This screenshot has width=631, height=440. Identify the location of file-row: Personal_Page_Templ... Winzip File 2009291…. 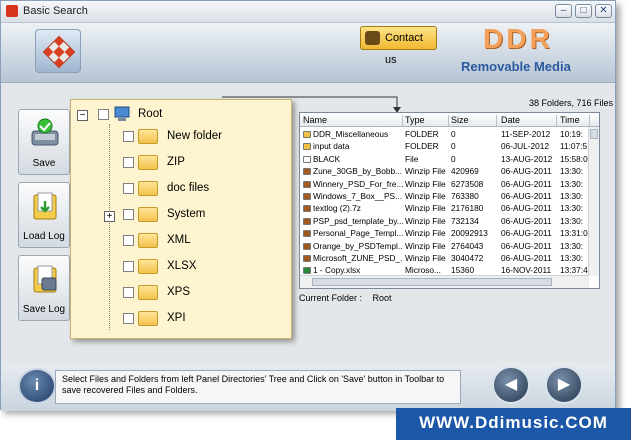
(444, 233).